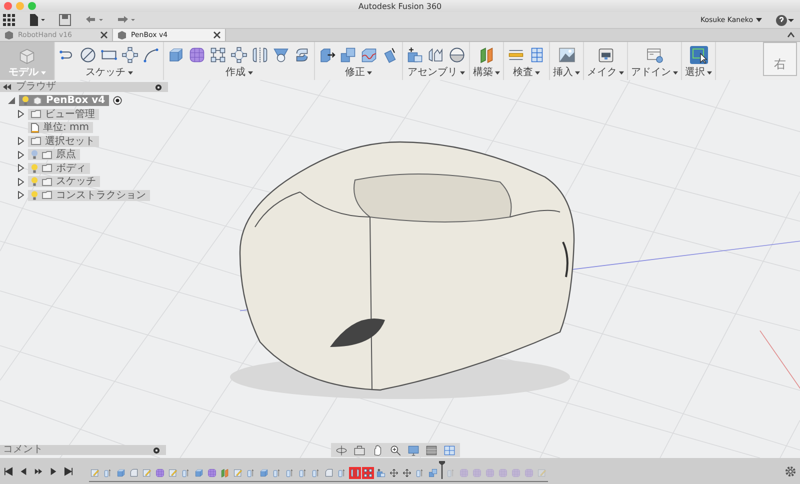 The height and width of the screenshot is (484, 800). I want to click on grid-icon, so click(449, 450).